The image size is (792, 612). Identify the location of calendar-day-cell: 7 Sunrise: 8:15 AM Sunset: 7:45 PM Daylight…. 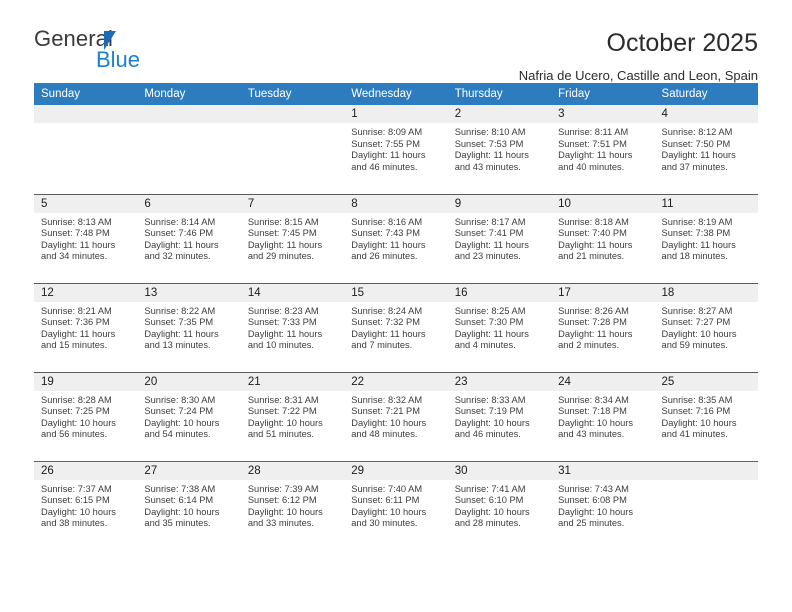
(292, 238).